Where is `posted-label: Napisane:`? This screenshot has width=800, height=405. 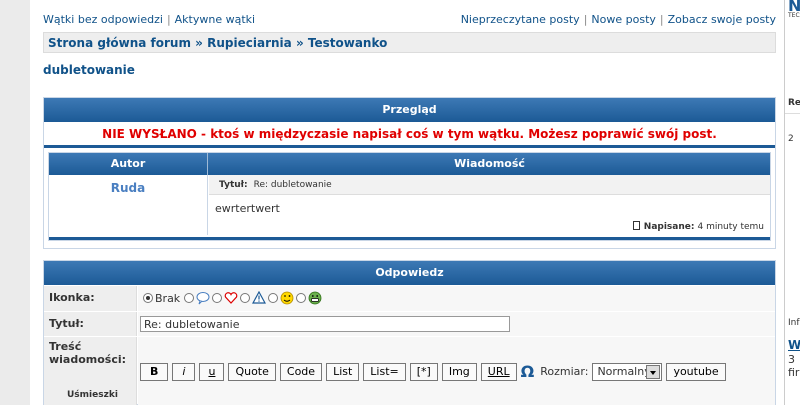
posted-label: Napisane: is located at coordinates (669, 227).